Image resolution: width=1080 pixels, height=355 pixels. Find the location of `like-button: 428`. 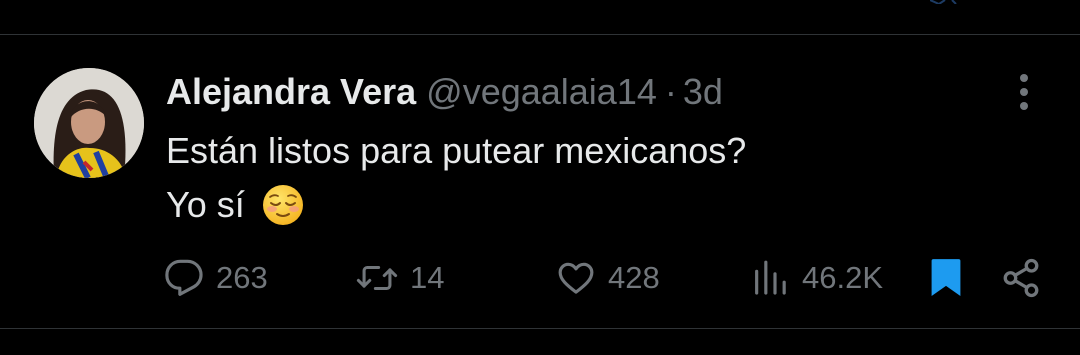

like-button: 428 is located at coordinates (608, 278).